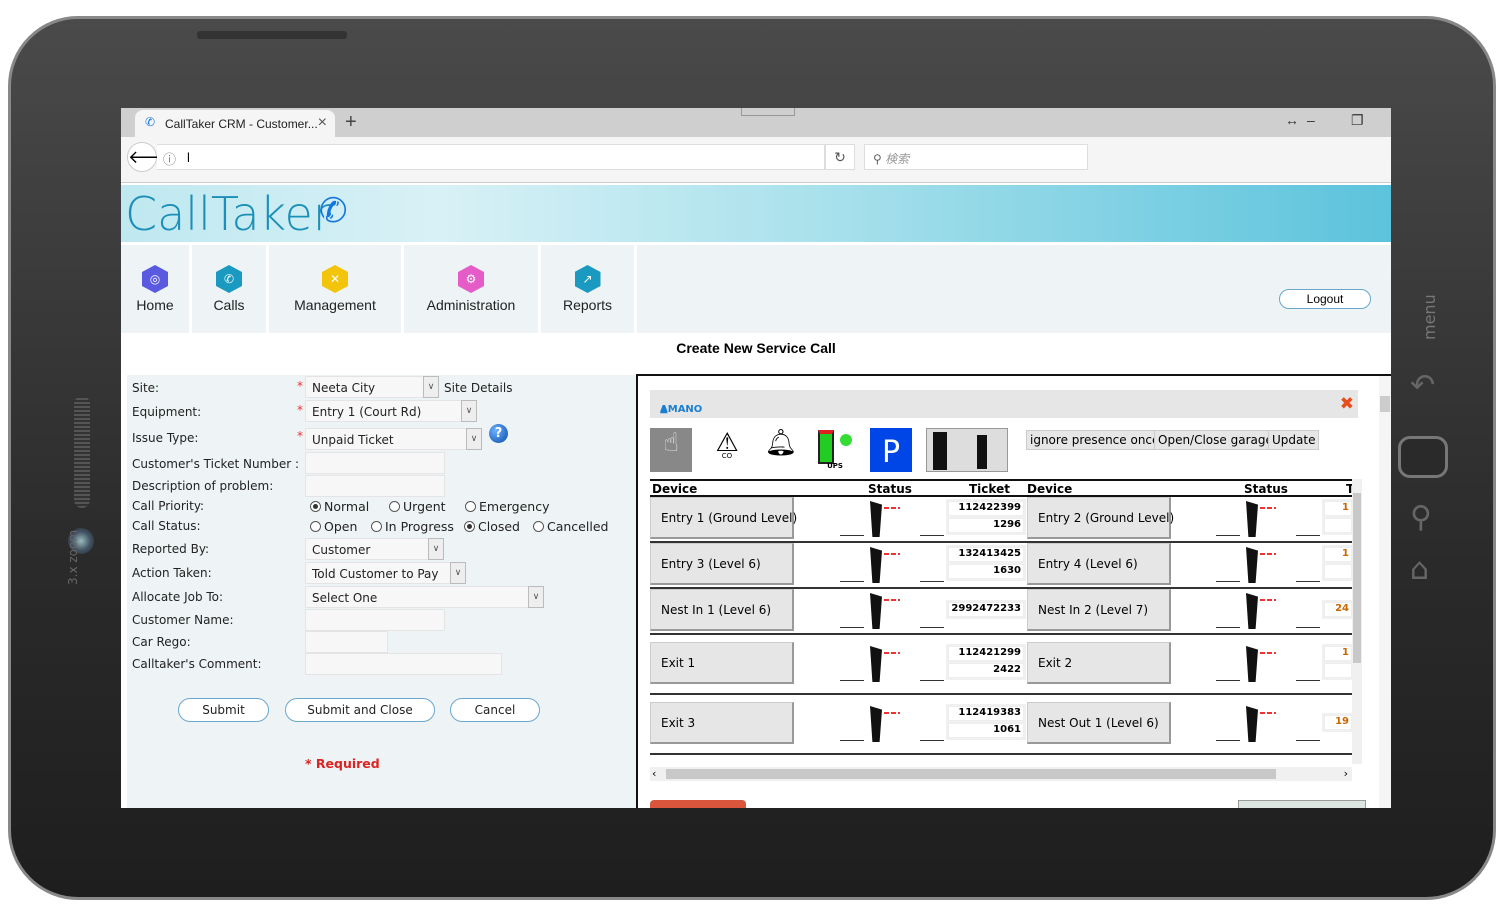 Image resolution: width=1500 pixels, height=917 pixels. What do you see at coordinates (491, 157) in the screenshot?
I see `url-input: ⓘ l` at bounding box center [491, 157].